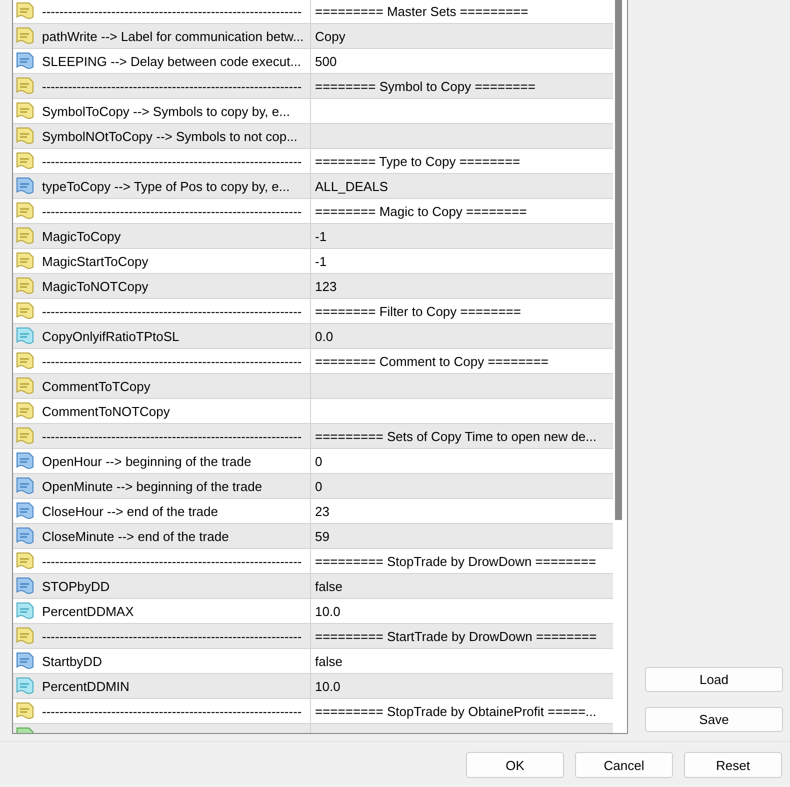 This screenshot has width=790, height=787. I want to click on parameter-value: ======== Magic to Copy ========, so click(421, 211).